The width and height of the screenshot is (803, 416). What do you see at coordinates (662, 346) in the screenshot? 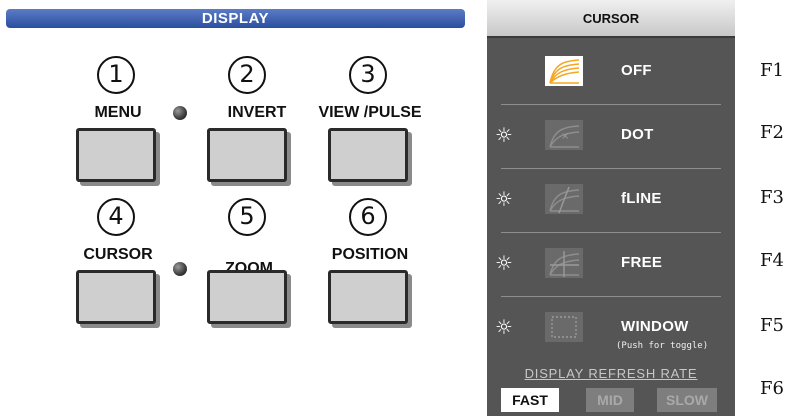
I see `cursor-option-window-hint: (Push for toggle)` at bounding box center [662, 346].